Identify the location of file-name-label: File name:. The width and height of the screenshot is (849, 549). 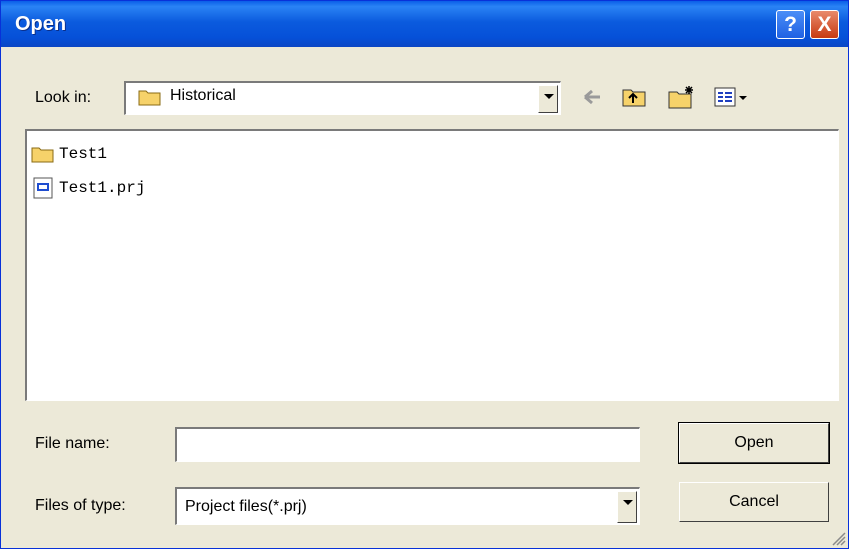
(72, 443).